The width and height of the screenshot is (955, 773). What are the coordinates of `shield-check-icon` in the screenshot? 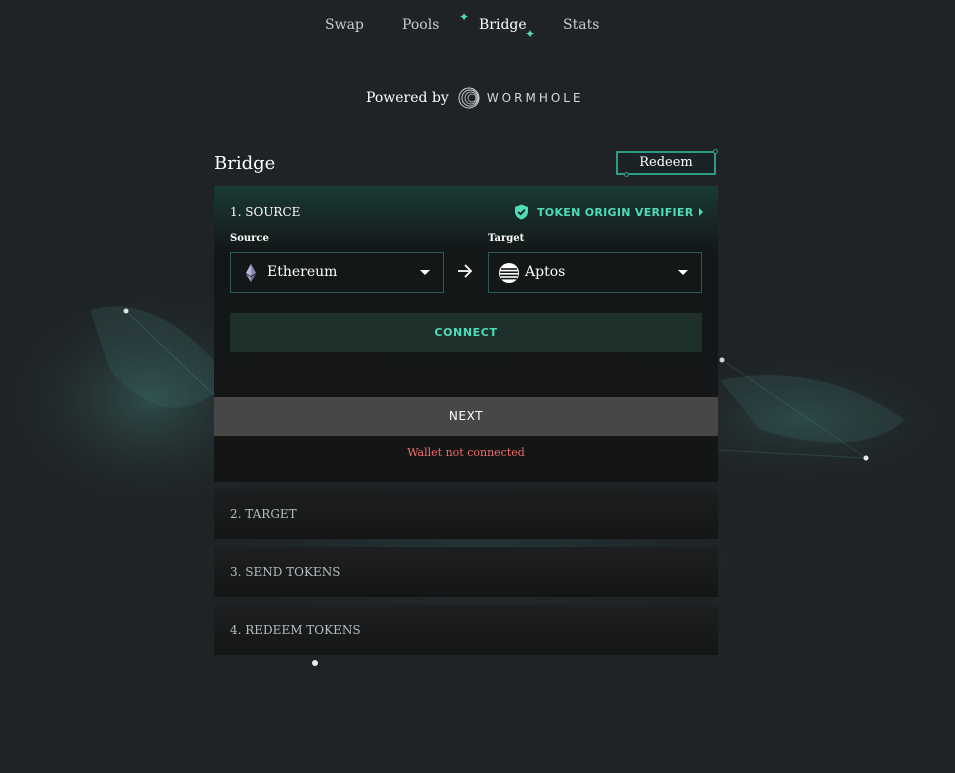 It's located at (521, 212).